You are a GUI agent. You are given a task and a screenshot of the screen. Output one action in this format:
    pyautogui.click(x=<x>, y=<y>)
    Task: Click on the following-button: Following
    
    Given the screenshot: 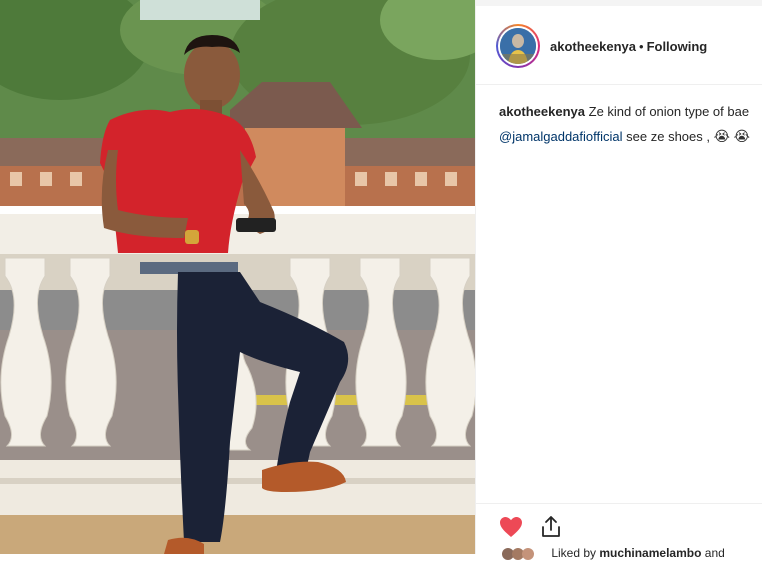 What is the action you would take?
    pyautogui.click(x=677, y=46)
    